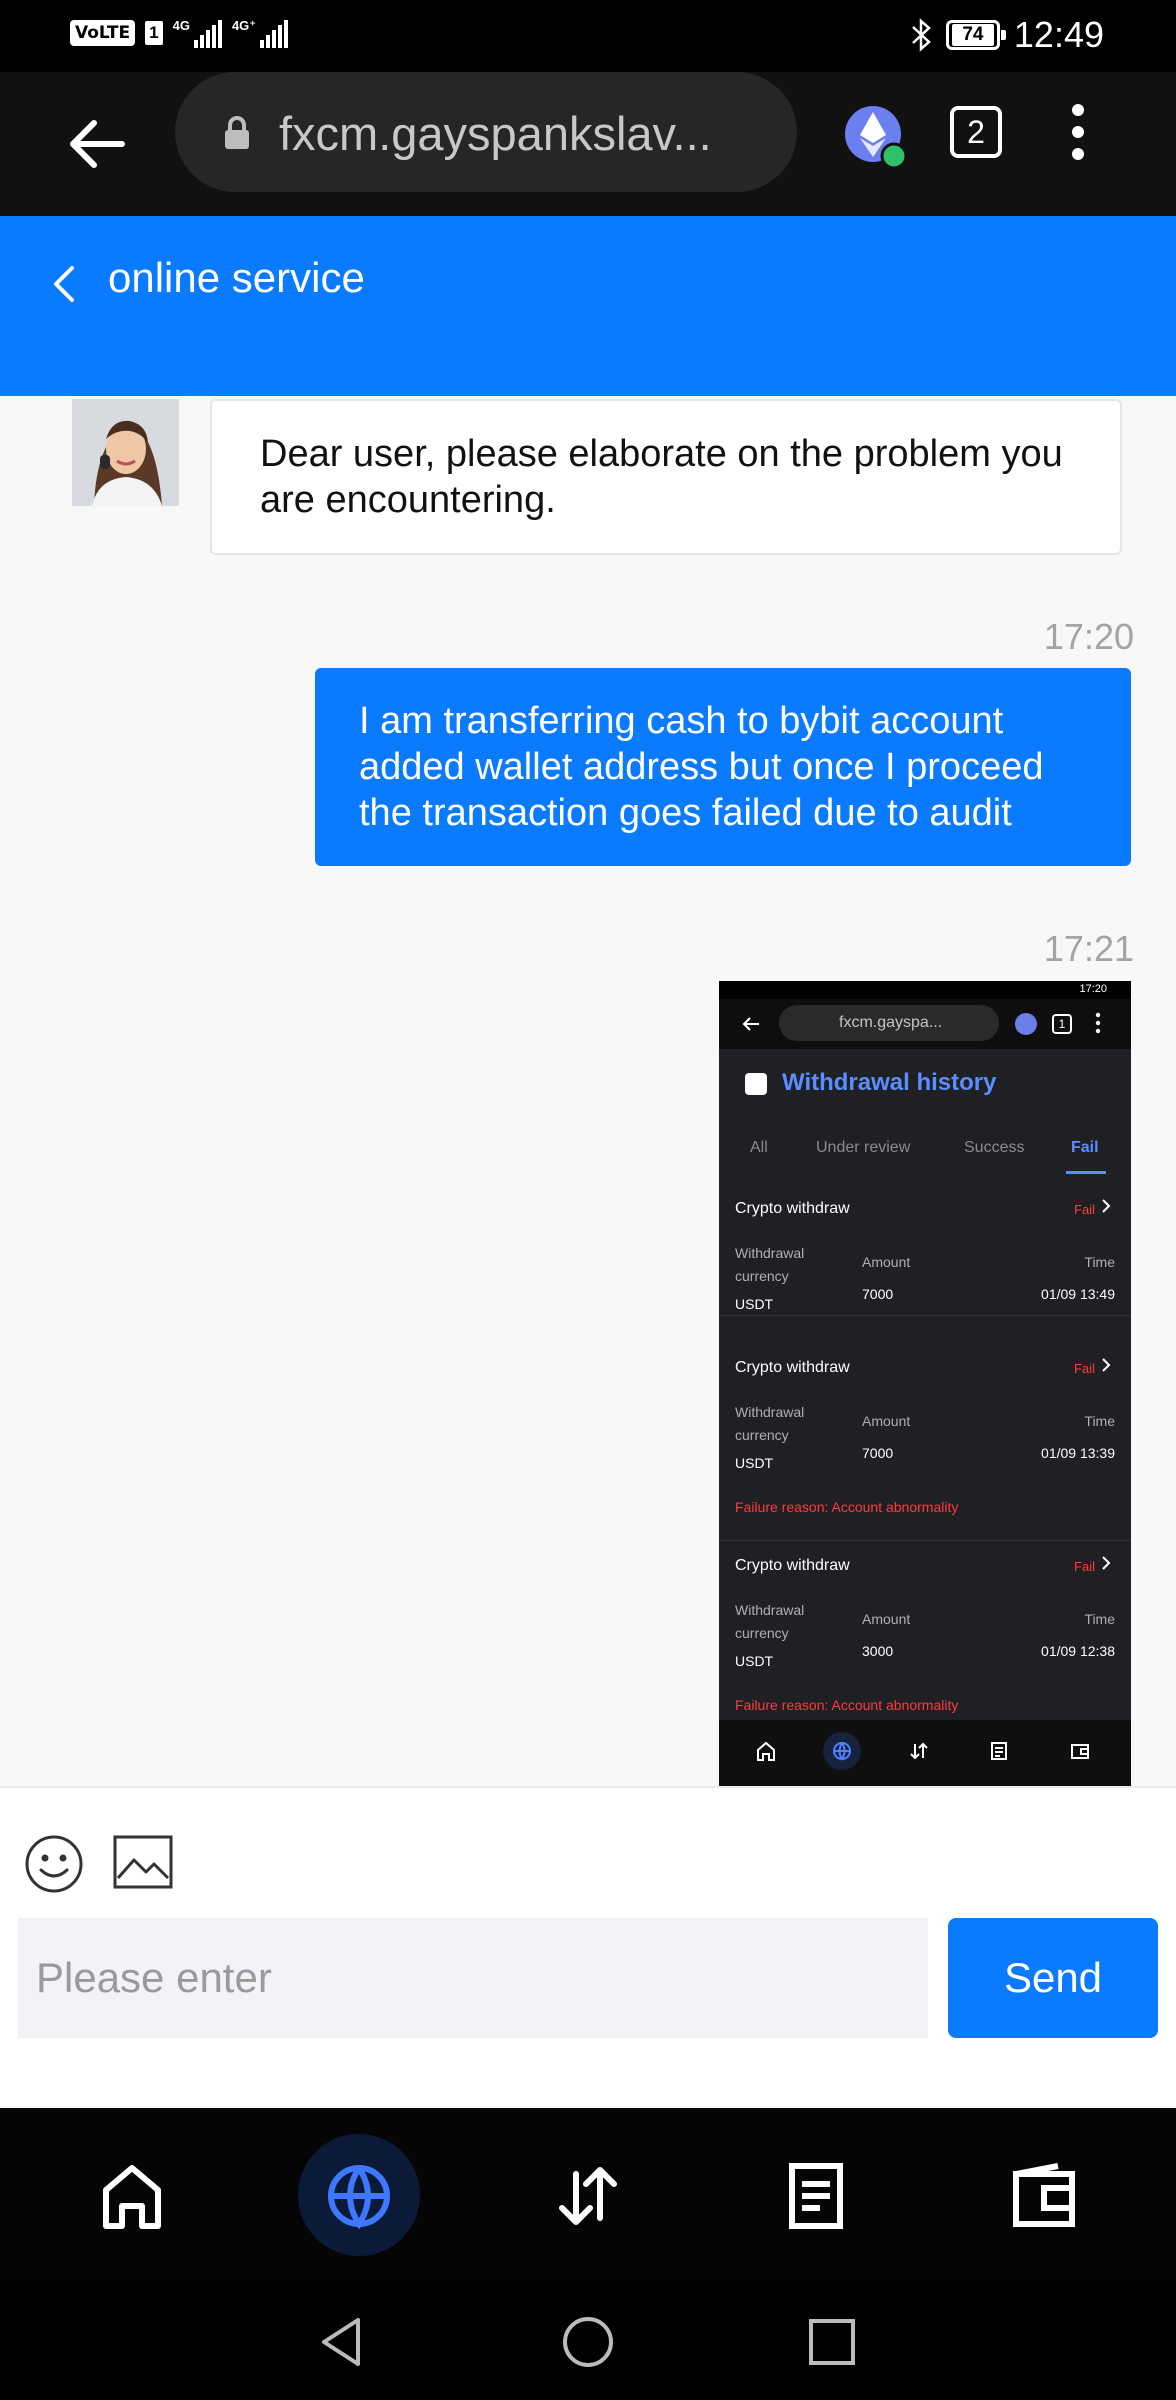  What do you see at coordinates (244, 25) in the screenshot?
I see `network-type-2: 4G⁺` at bounding box center [244, 25].